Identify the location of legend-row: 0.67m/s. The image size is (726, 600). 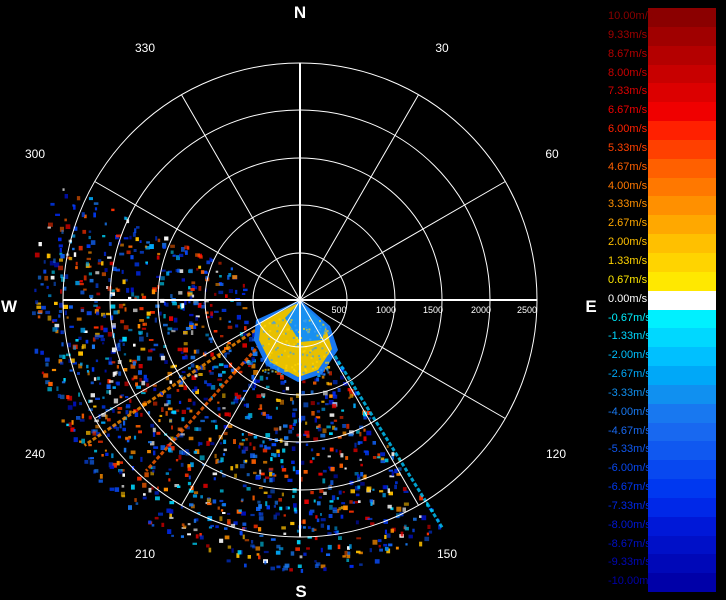
(661, 281).